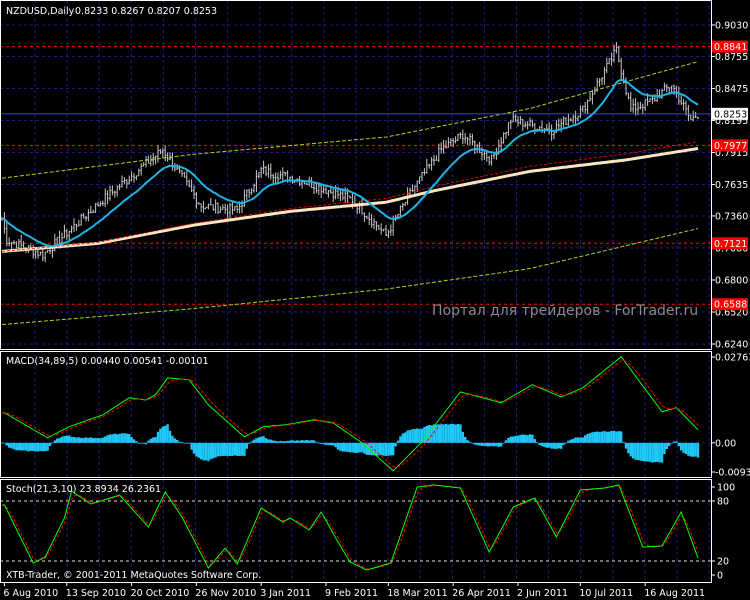 The height and width of the screenshot is (600, 750). What do you see at coordinates (606, 593) in the screenshot?
I see `x-tick-label: 10 Jul 2011` at bounding box center [606, 593].